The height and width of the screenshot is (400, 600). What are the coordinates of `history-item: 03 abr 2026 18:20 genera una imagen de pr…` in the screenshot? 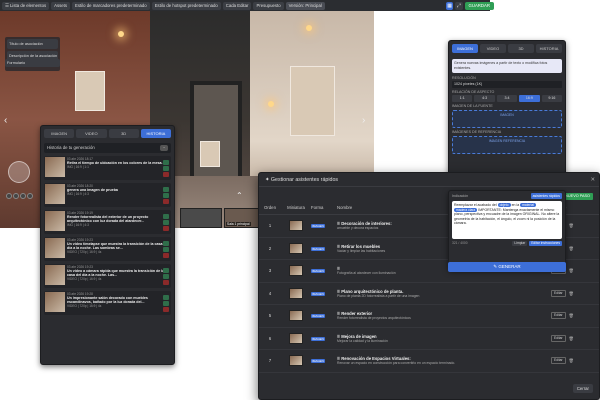 It's located at (107, 195).